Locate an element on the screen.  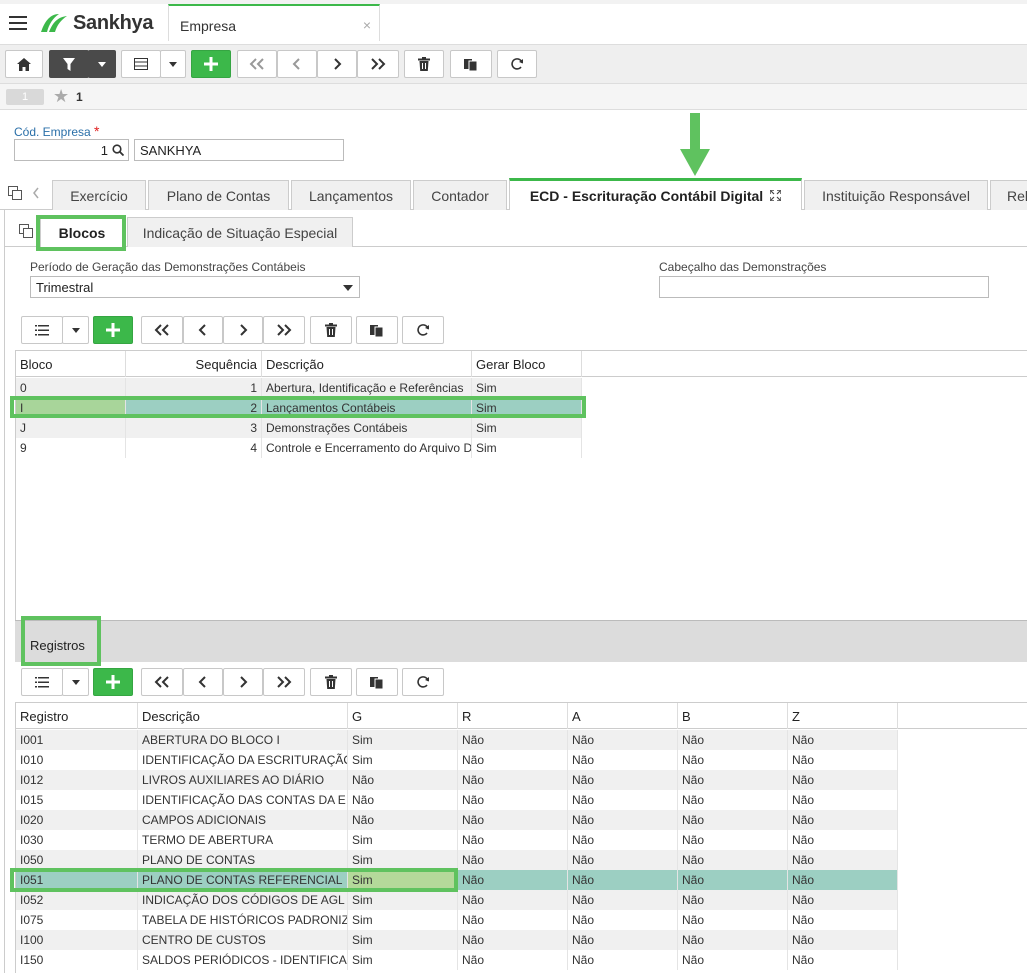
registro-row: I100 CENTRO DE CUSTOS Sim Não Não Não Não is located at coordinates (457, 940).